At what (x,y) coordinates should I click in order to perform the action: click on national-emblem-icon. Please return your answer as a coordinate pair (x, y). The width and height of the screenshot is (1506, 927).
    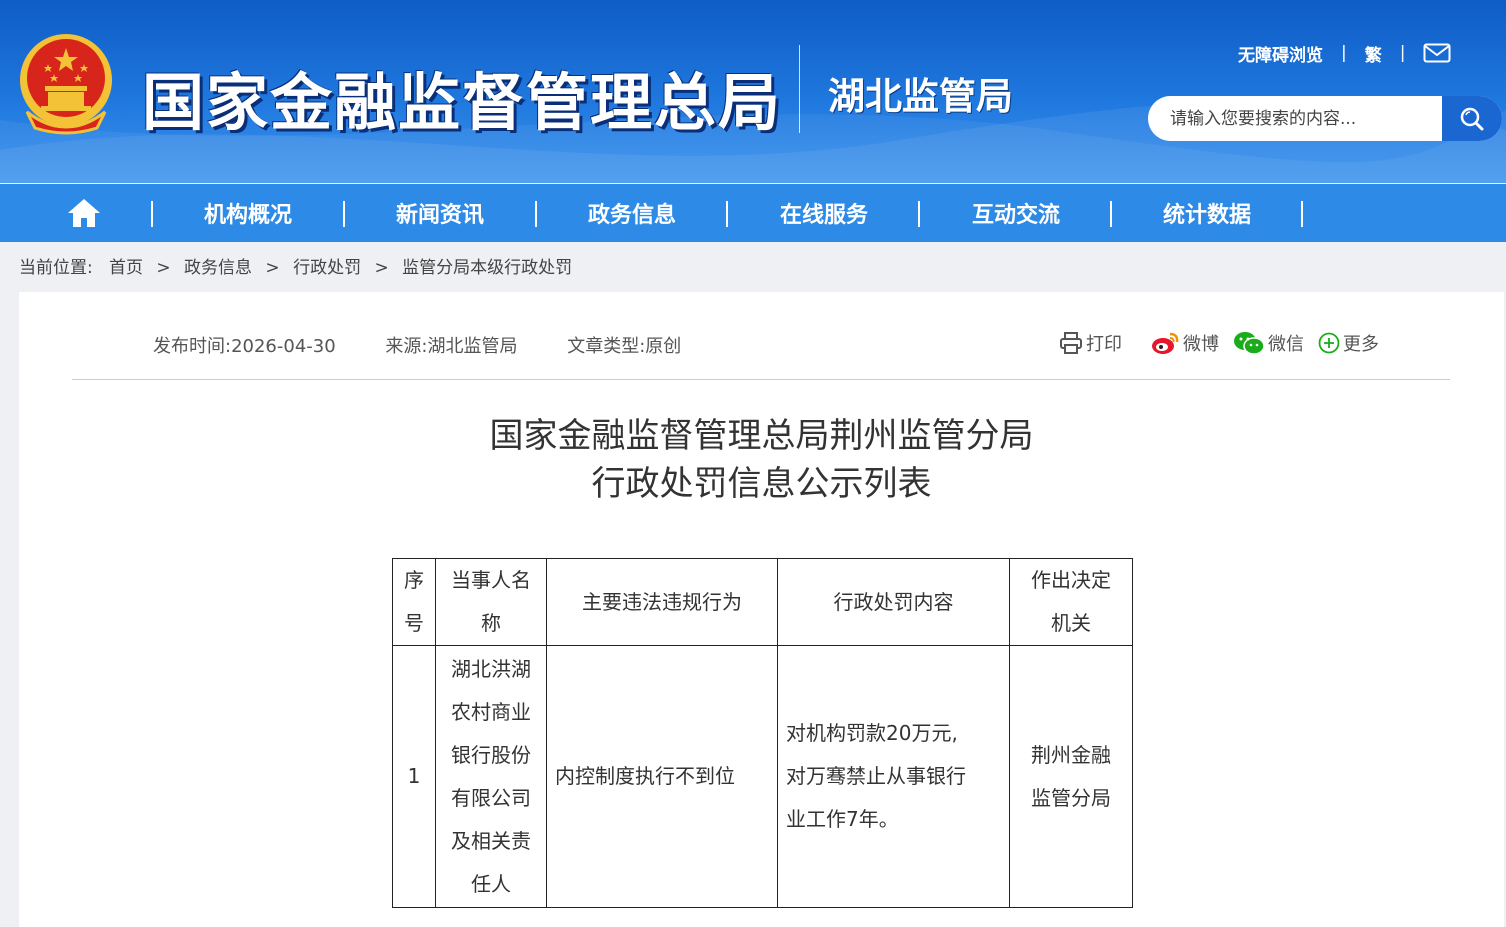
    Looking at the image, I should click on (66, 84).